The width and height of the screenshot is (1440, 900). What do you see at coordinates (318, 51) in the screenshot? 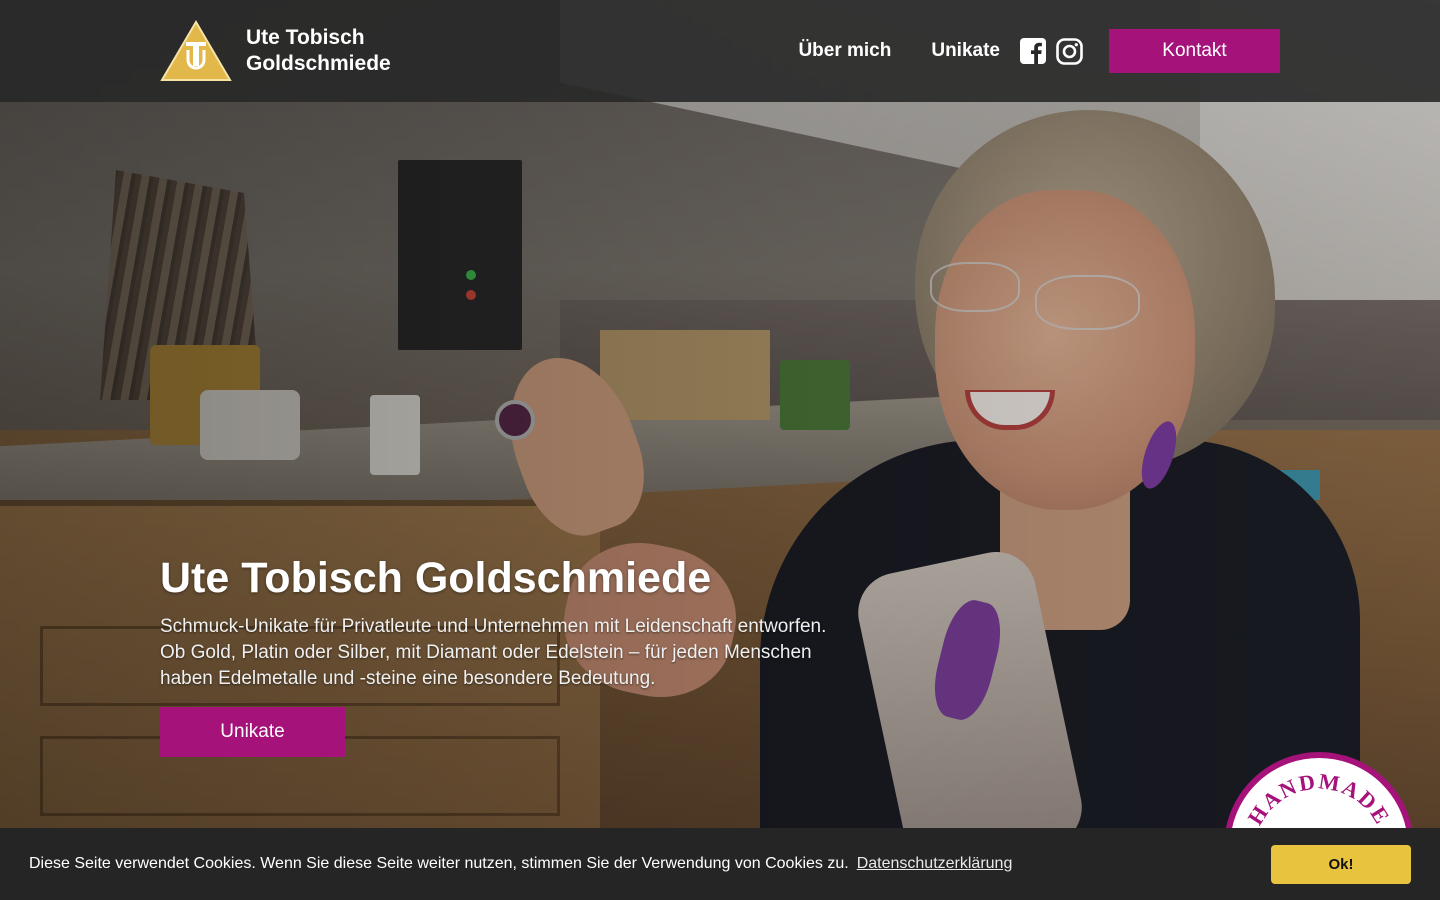
I see `brand-name: Ute Tobisch Goldschmiede` at bounding box center [318, 51].